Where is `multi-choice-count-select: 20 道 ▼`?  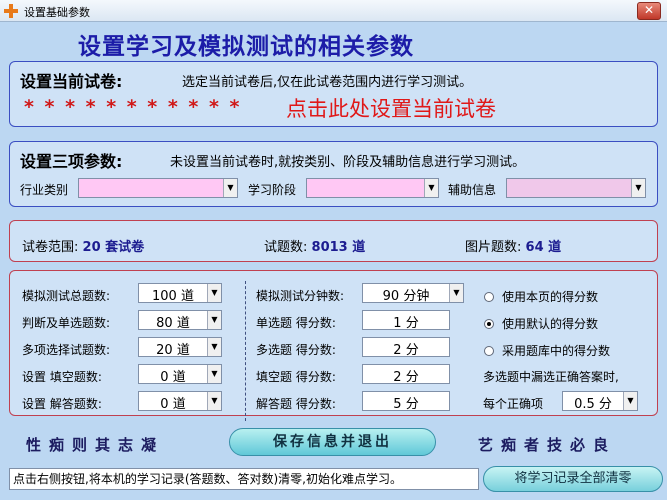 multi-choice-count-select: 20 道 ▼ is located at coordinates (180, 347).